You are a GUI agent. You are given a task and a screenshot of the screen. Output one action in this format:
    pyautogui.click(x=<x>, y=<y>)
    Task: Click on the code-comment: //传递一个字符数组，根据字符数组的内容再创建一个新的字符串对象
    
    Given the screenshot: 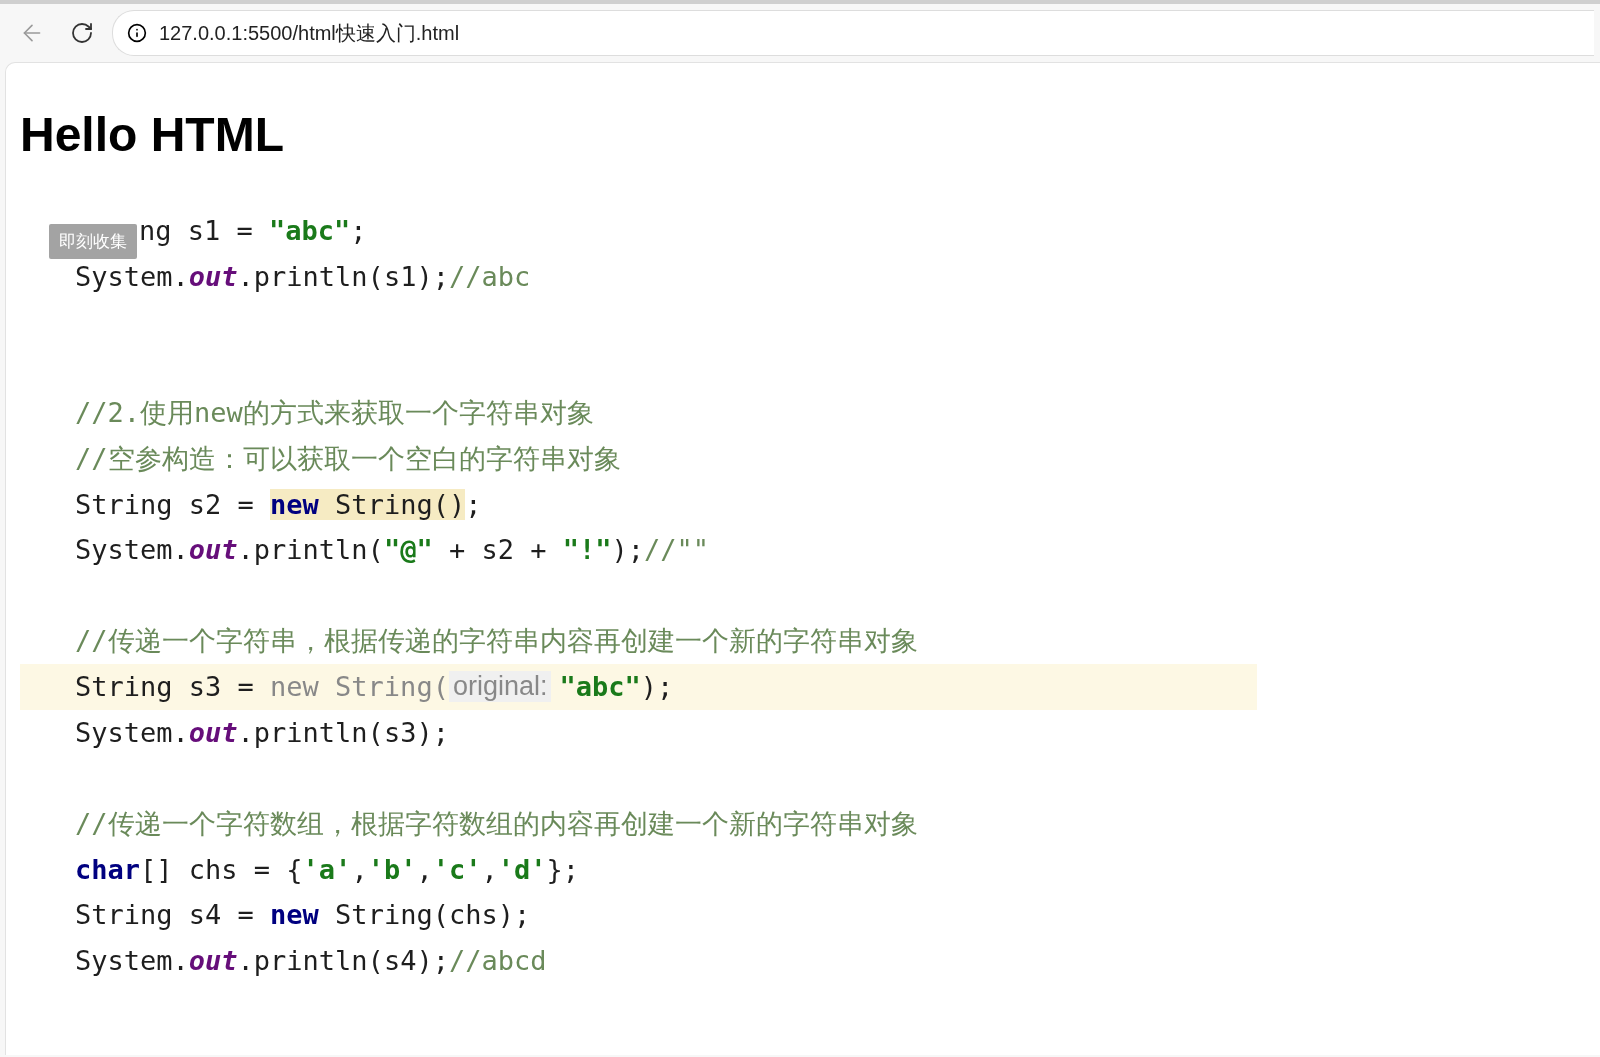 What is the action you would take?
    pyautogui.click(x=496, y=823)
    